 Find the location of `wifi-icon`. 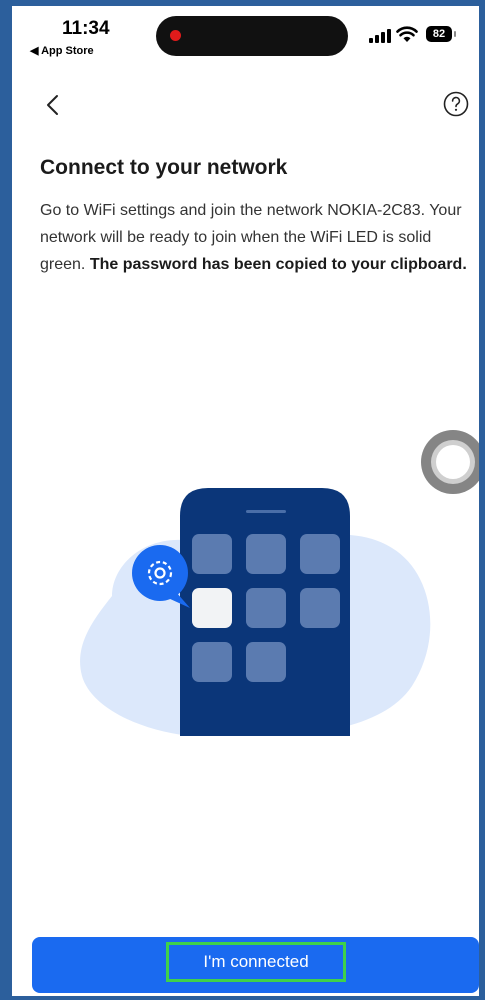

wifi-icon is located at coordinates (407, 34).